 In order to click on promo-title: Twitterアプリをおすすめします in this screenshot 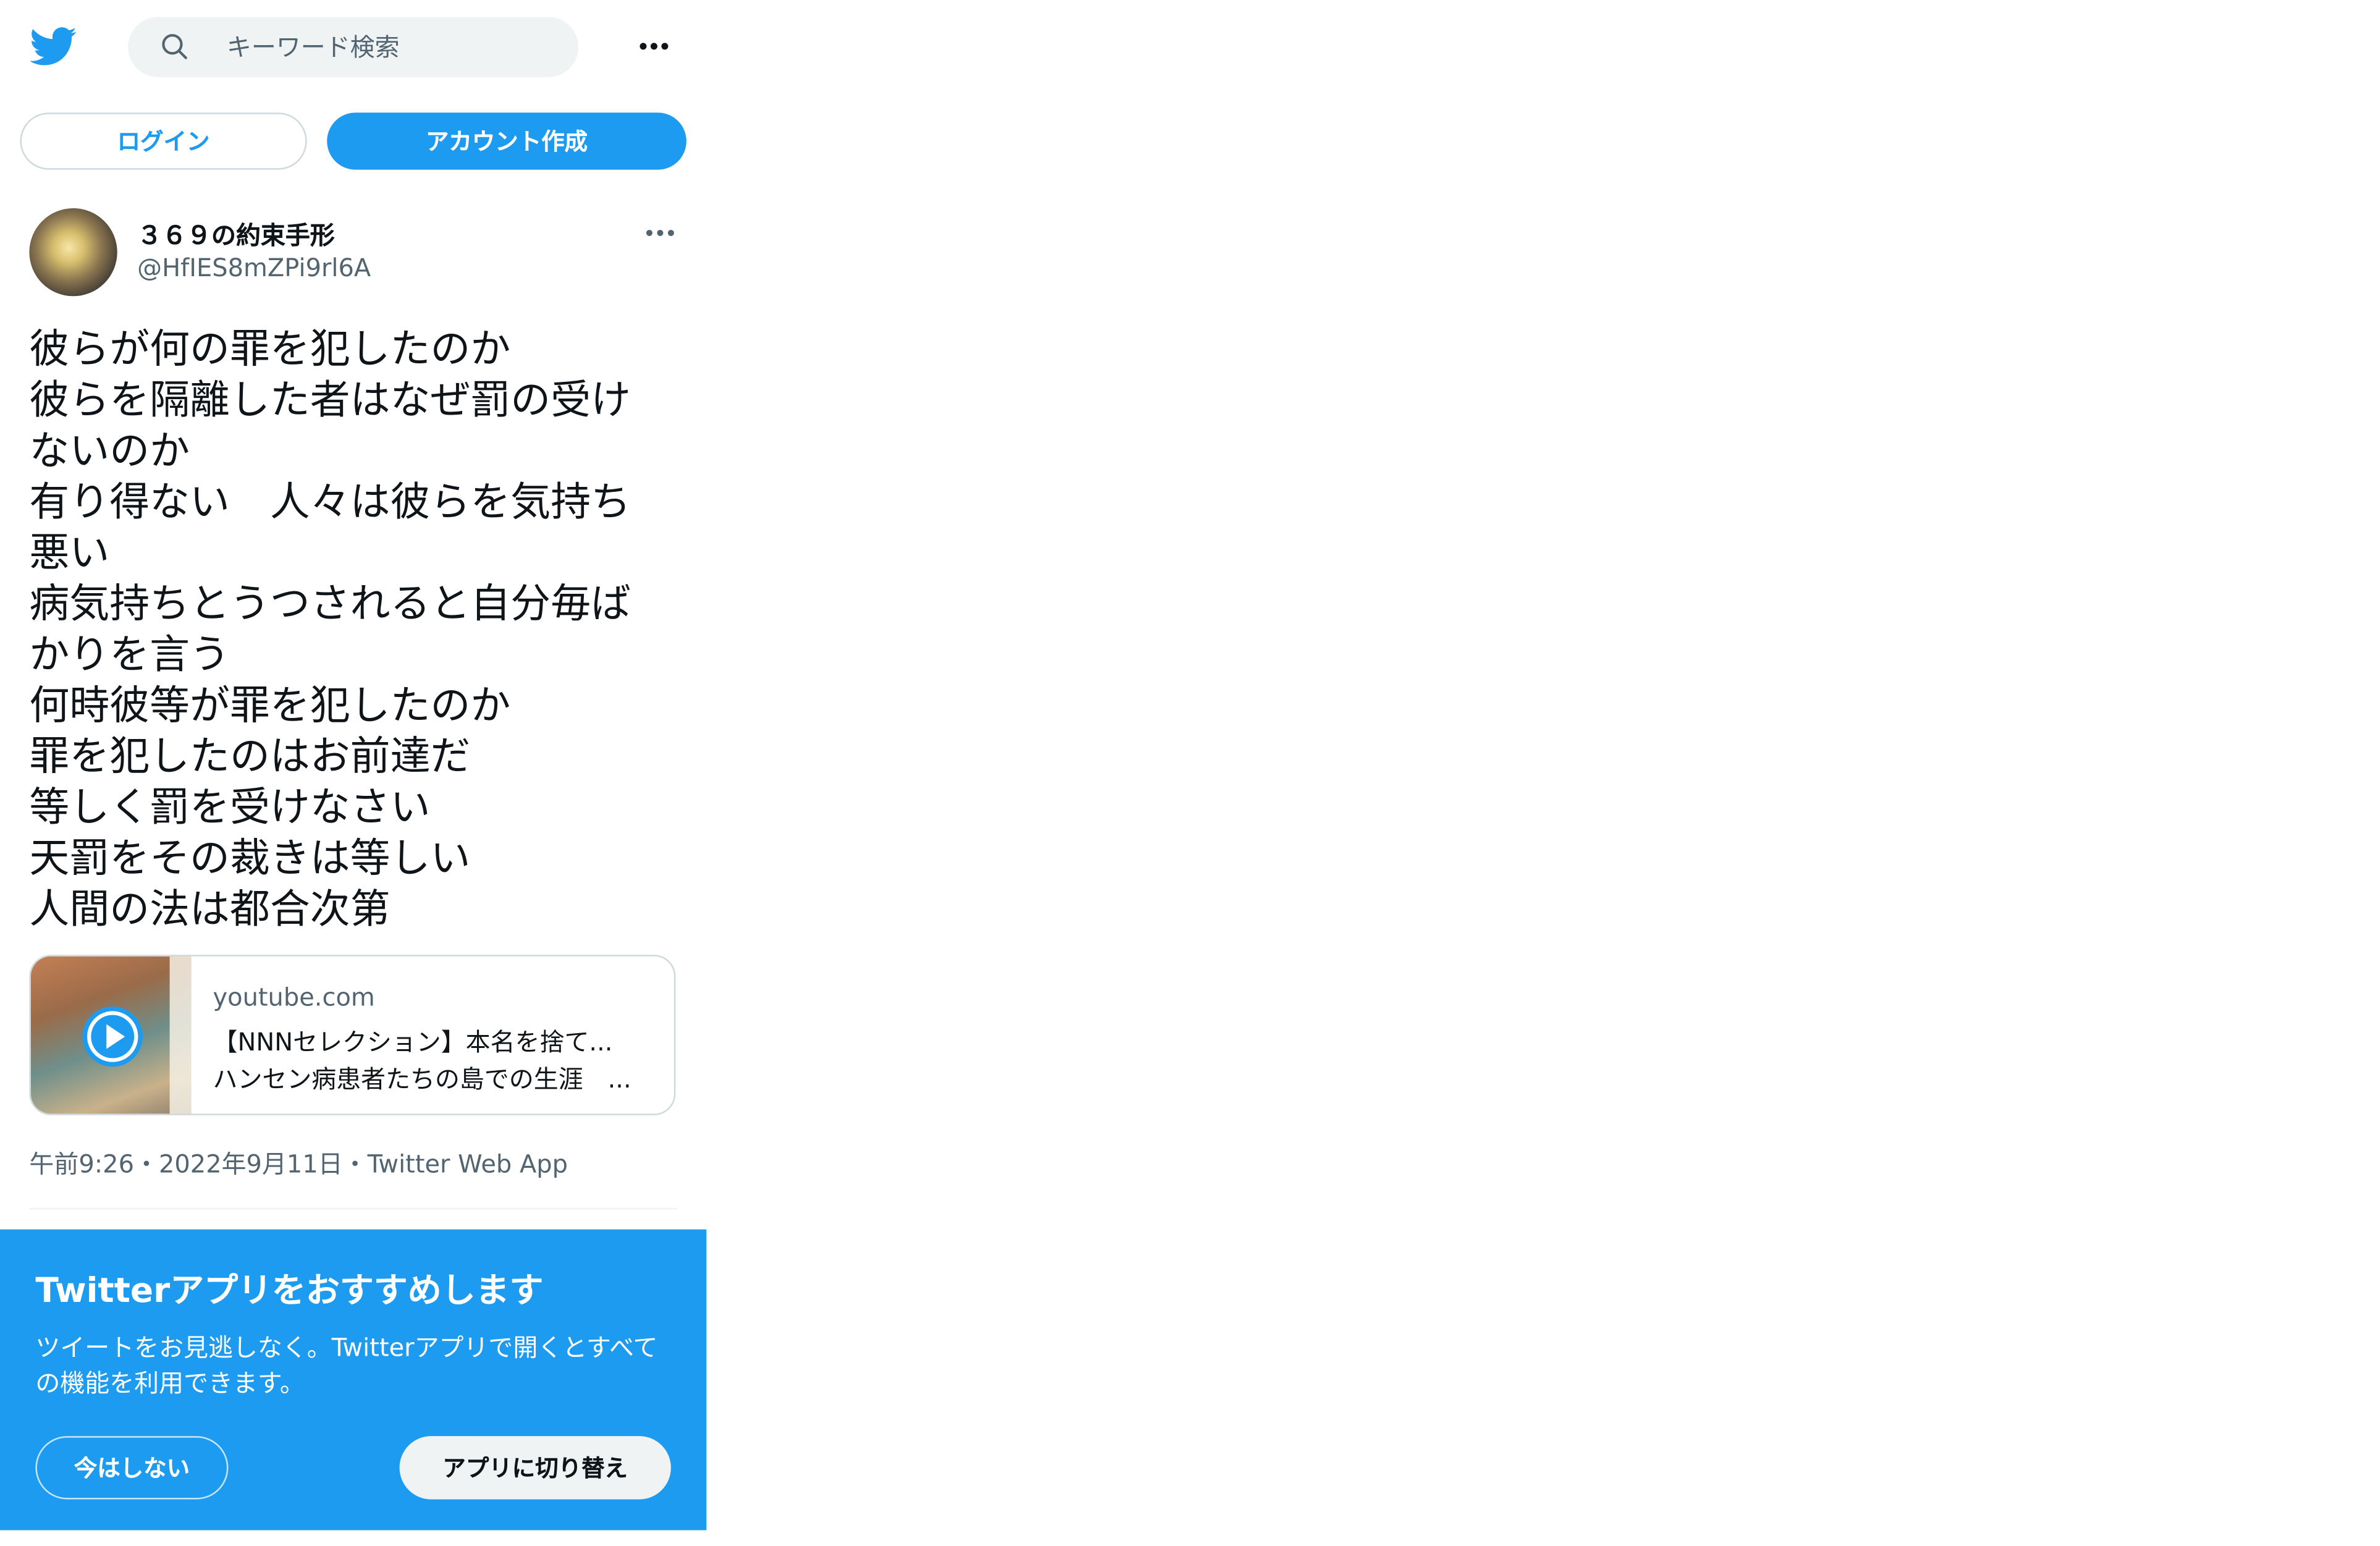, I will do `click(289, 1291)`.